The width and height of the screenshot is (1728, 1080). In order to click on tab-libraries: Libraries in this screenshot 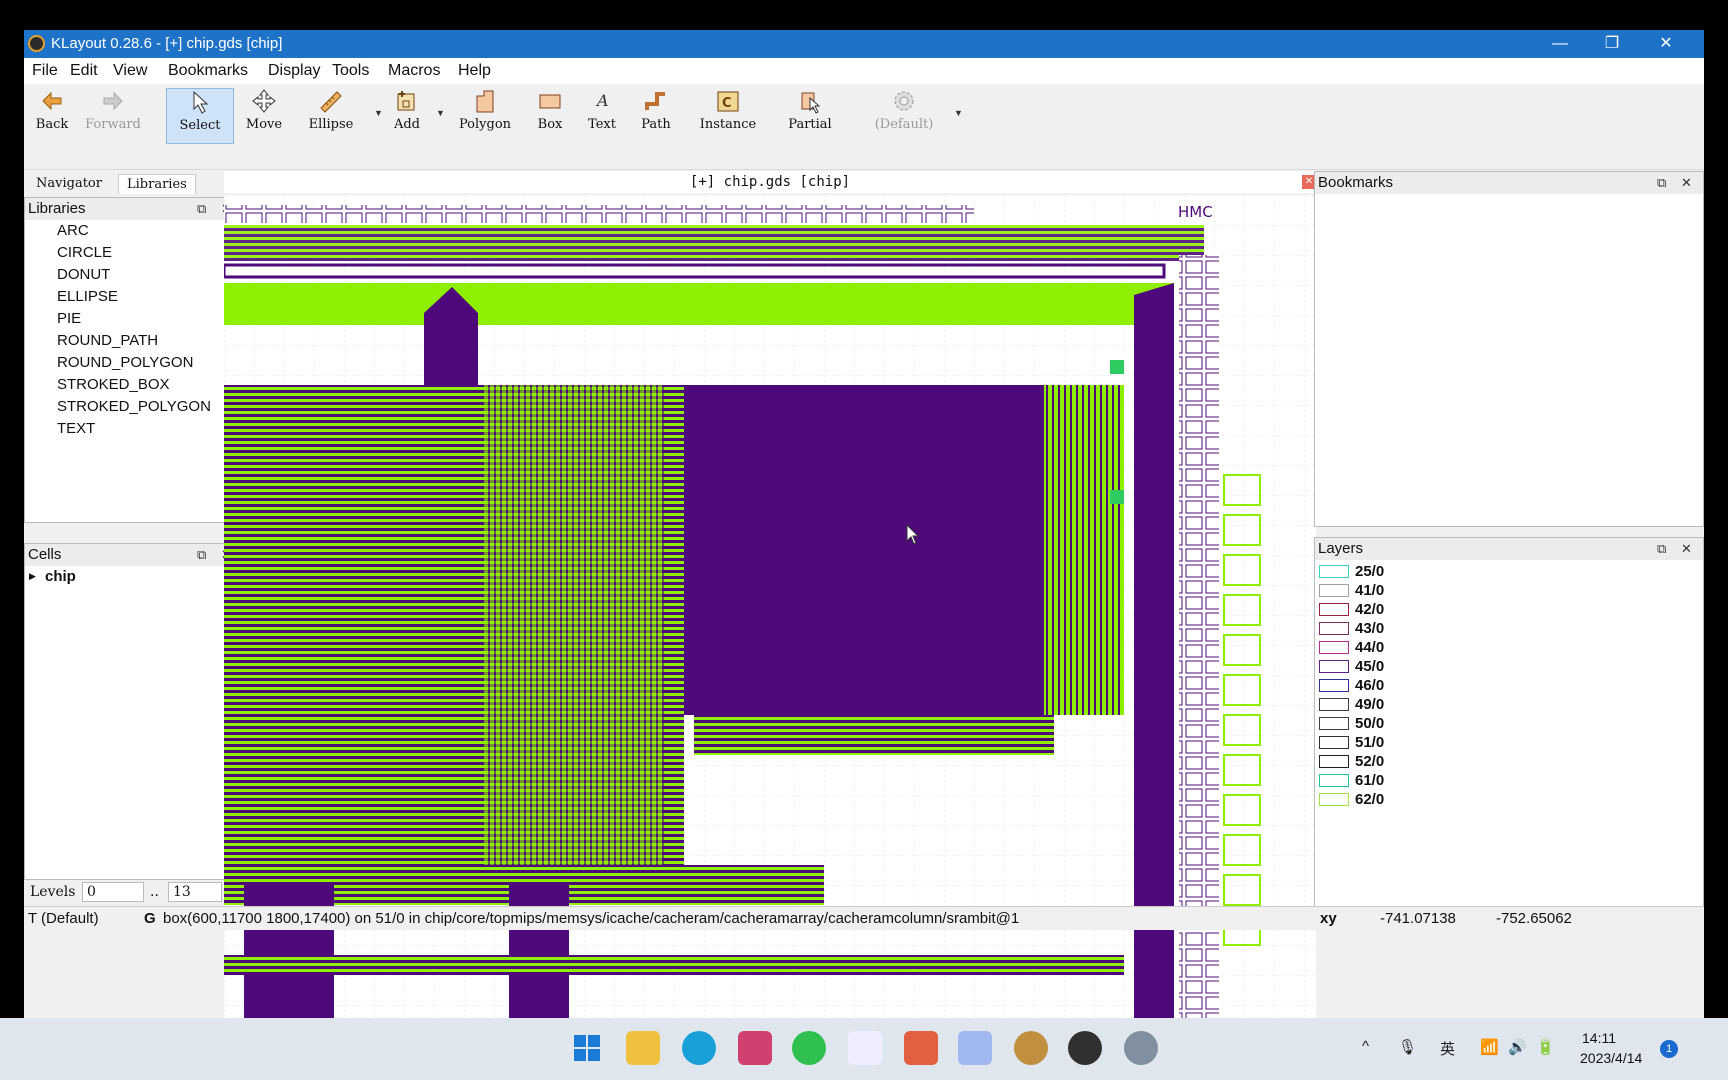, I will do `click(157, 184)`.